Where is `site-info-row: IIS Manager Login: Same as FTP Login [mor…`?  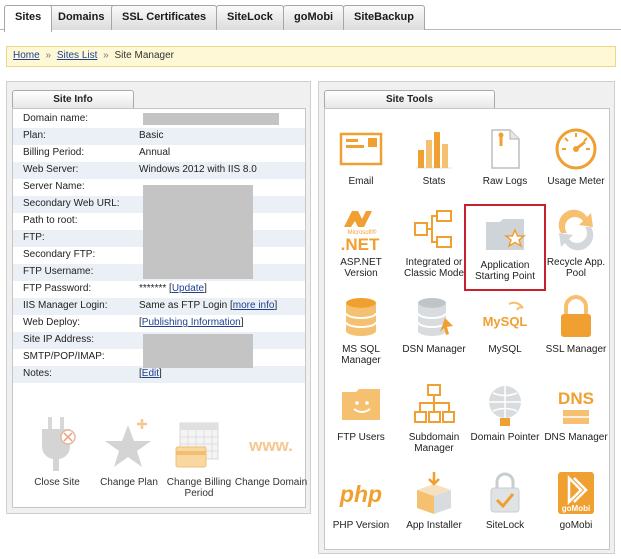
site-info-row: IIS Manager Login: Same as FTP Login [mor… is located at coordinates (159, 306).